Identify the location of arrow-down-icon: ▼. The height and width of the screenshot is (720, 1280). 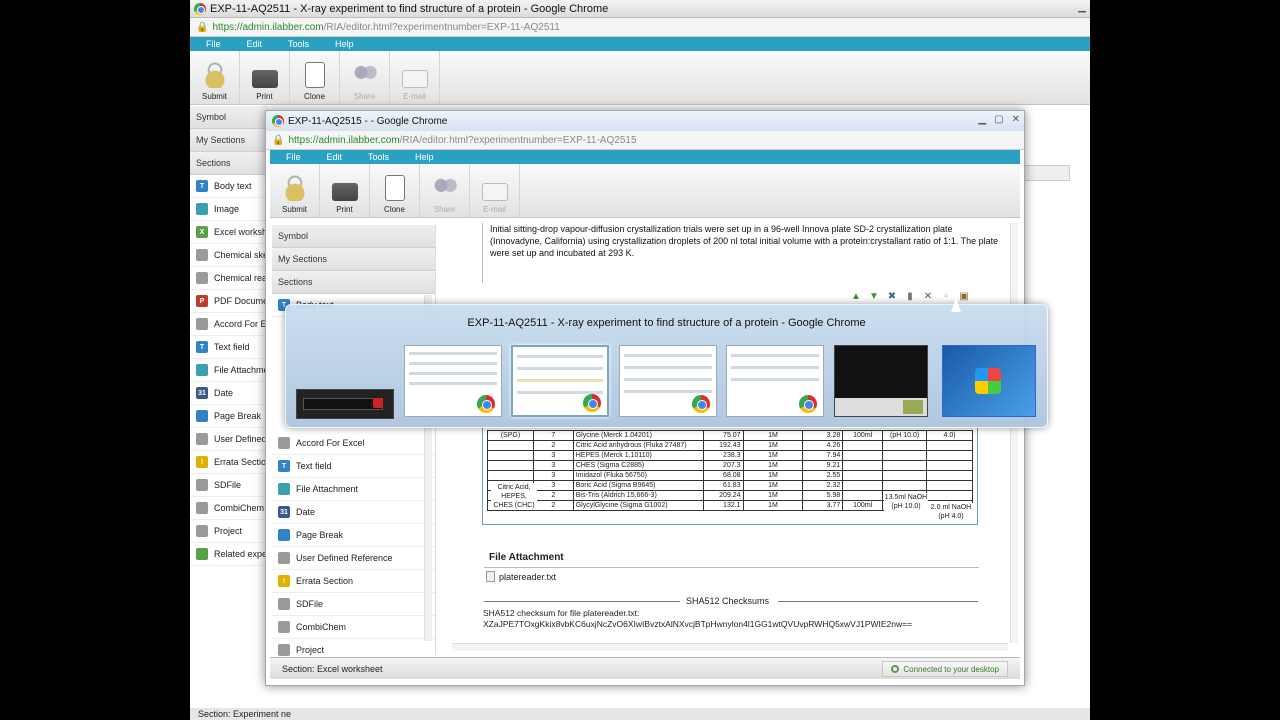
(874, 297).